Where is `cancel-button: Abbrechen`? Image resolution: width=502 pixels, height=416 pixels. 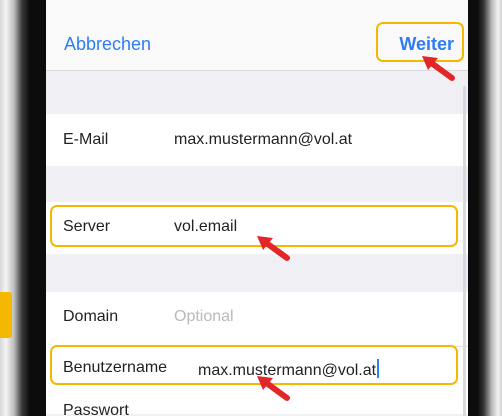
cancel-button: Abbrechen is located at coordinates (107, 44).